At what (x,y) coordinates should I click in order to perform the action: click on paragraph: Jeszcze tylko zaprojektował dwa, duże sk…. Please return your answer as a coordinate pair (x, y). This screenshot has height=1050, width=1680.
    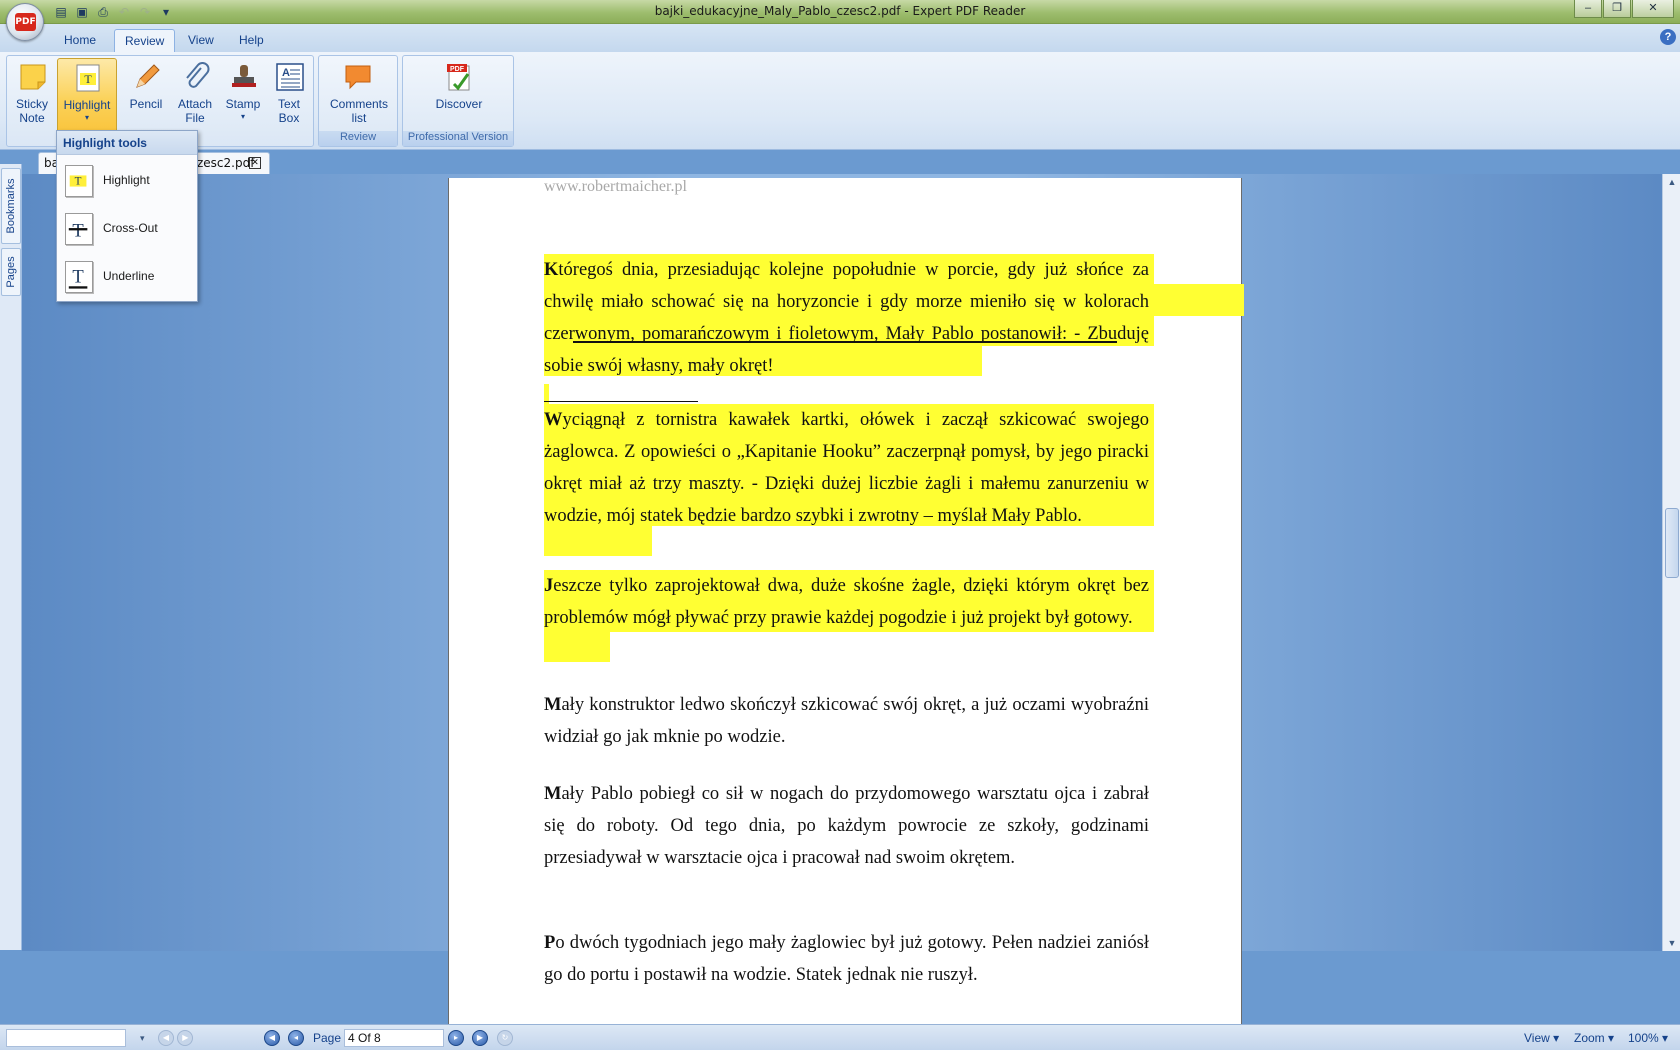
    Looking at the image, I should click on (846, 602).